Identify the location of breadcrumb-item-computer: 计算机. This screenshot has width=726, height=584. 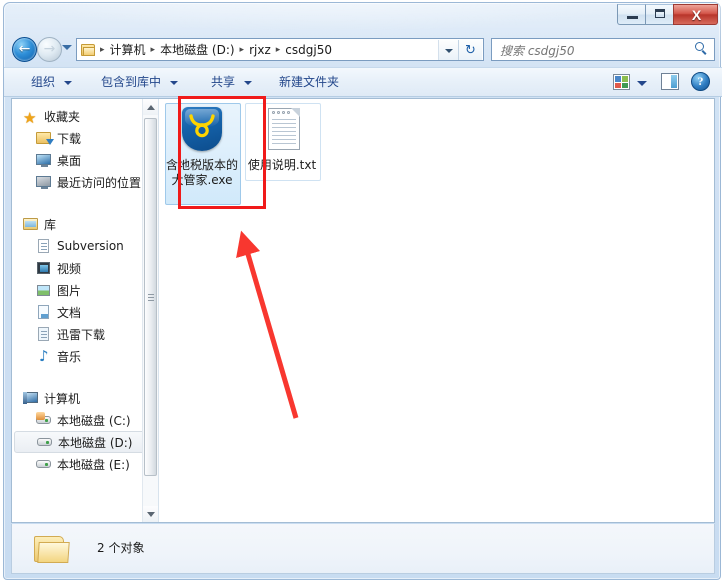
(128, 49).